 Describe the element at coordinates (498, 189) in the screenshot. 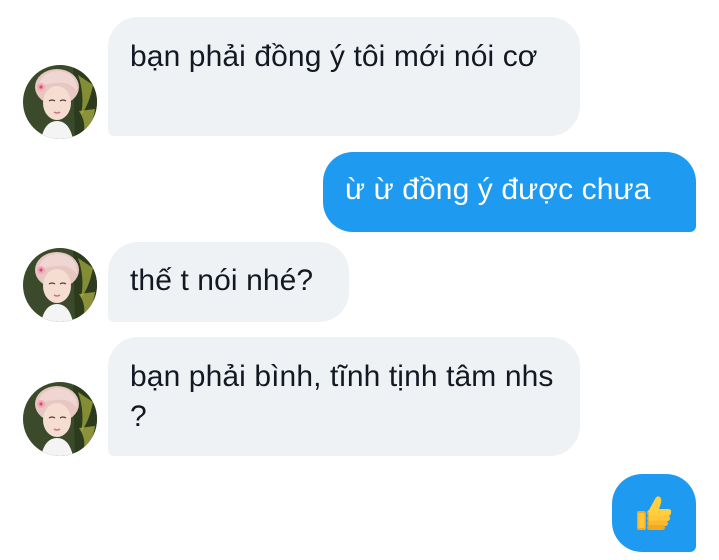

I see `message-text: ừ ừ đồng ý được chưa` at that location.